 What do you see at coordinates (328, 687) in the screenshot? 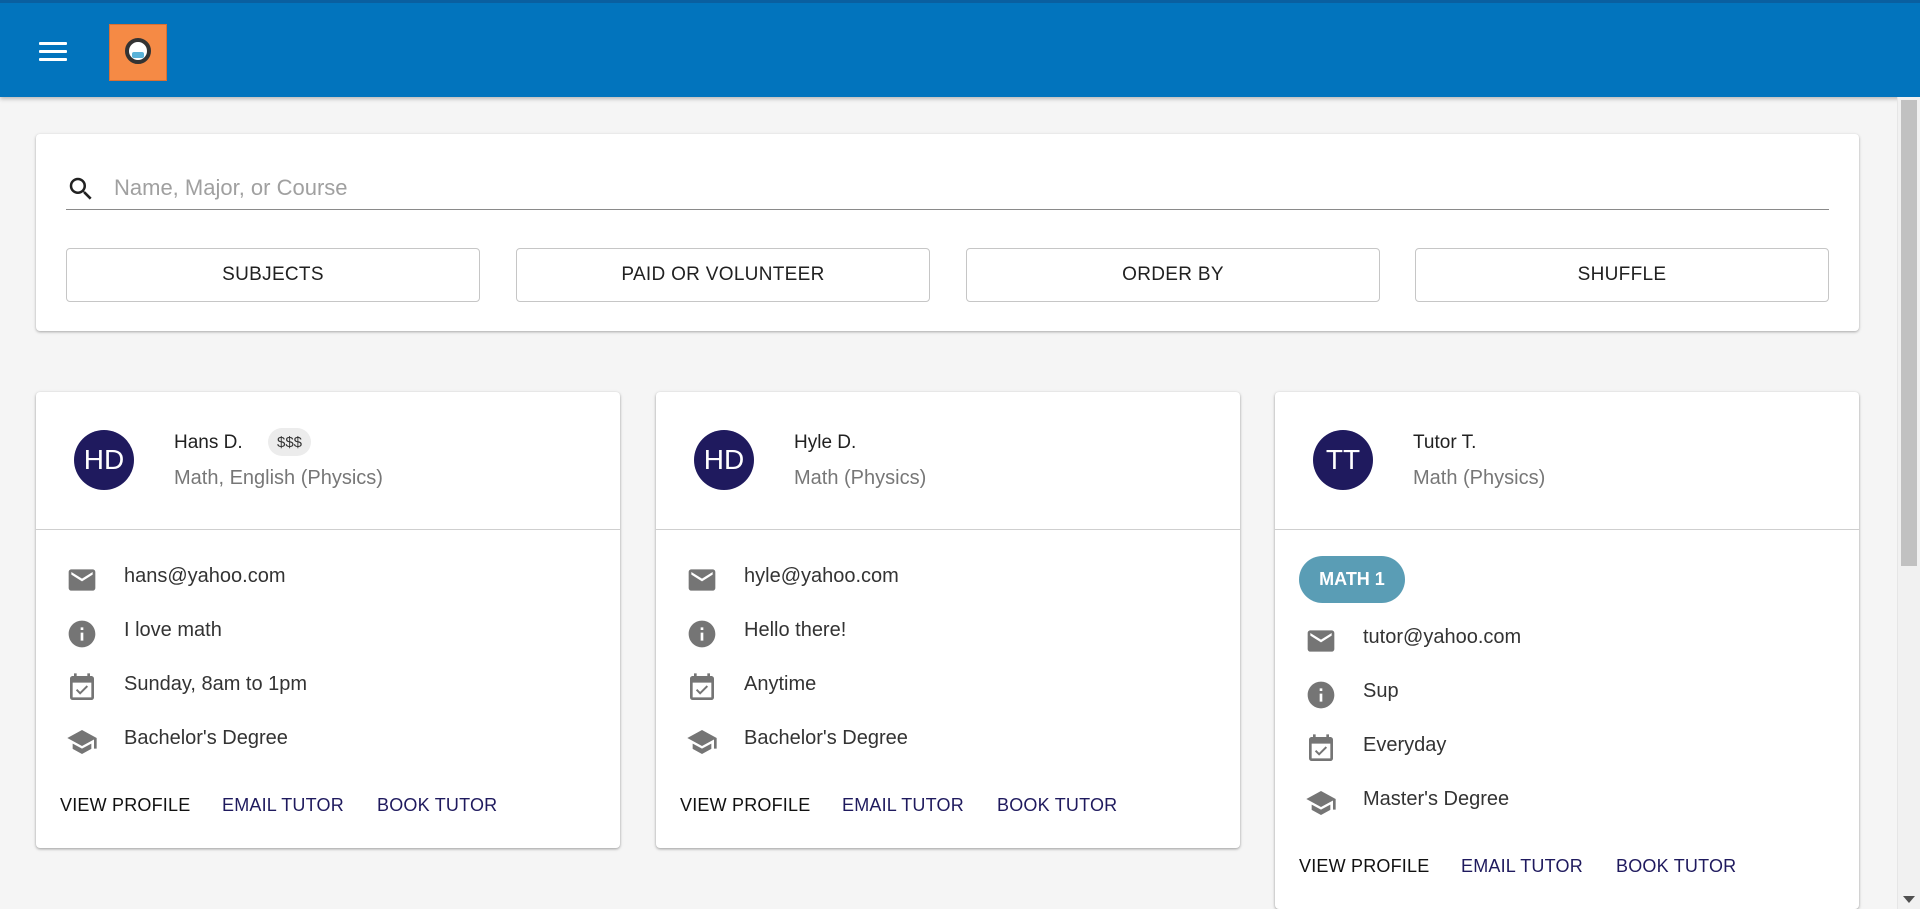
I see `availability-row: Sunday, 8am to 1pm` at bounding box center [328, 687].